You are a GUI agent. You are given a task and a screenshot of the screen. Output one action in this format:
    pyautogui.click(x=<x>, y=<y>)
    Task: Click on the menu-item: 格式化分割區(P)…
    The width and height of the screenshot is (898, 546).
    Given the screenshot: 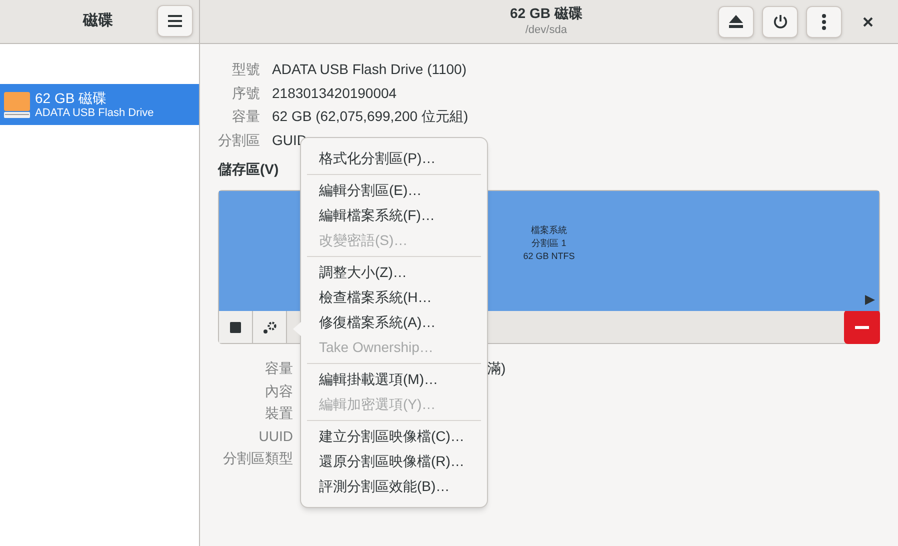 What is the action you would take?
    pyautogui.click(x=394, y=158)
    